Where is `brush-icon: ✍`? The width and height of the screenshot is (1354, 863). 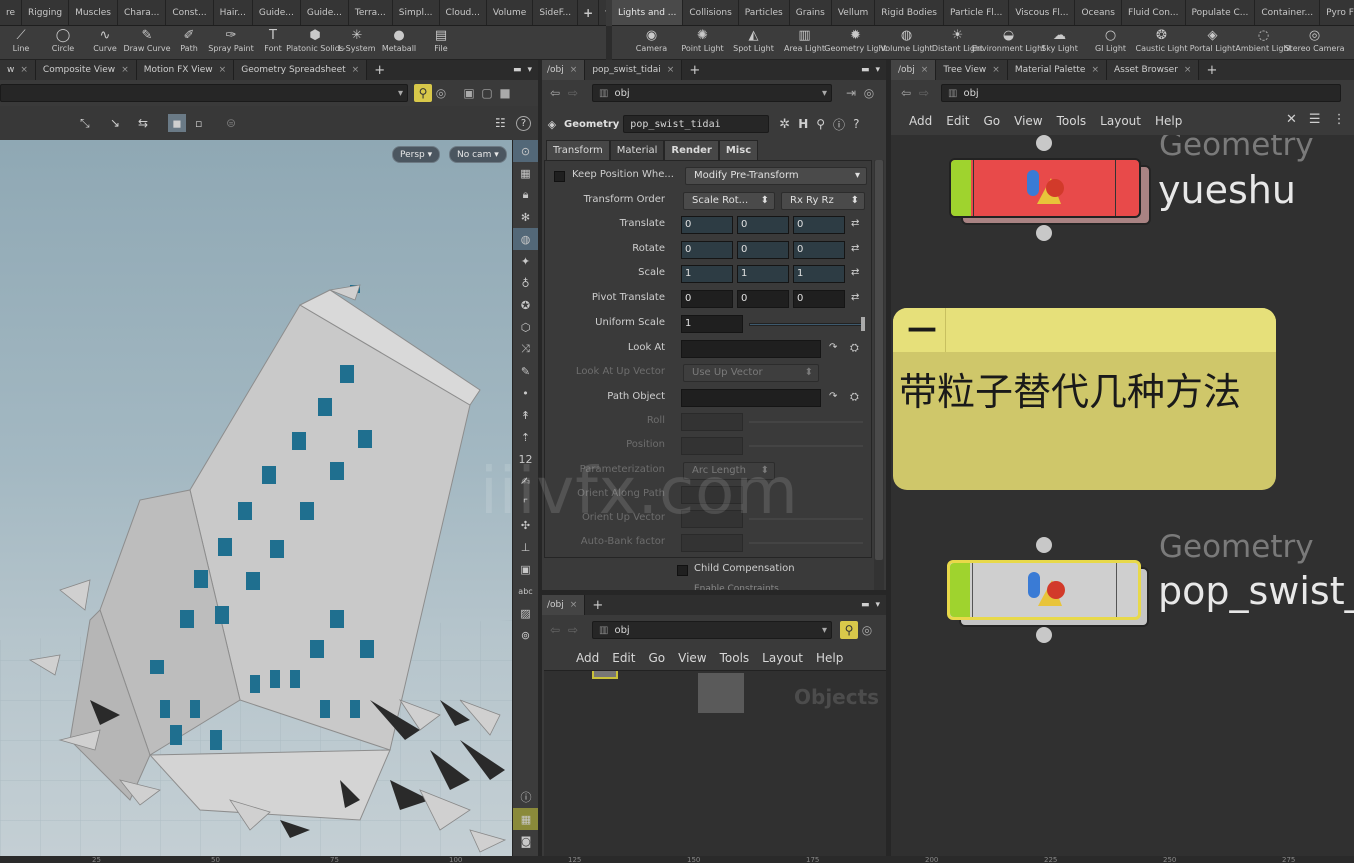
brush-icon: ✍ is located at coordinates (525, 481).